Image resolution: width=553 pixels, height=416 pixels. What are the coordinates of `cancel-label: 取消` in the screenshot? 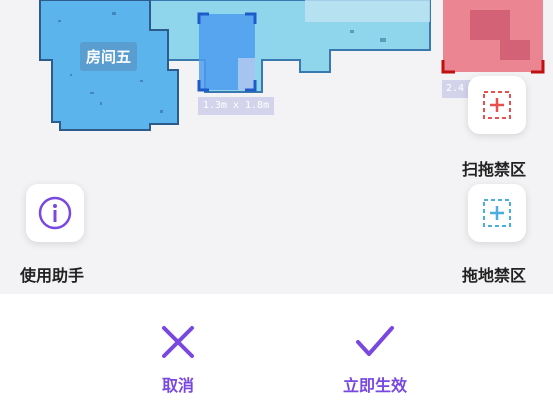 It's located at (177, 385).